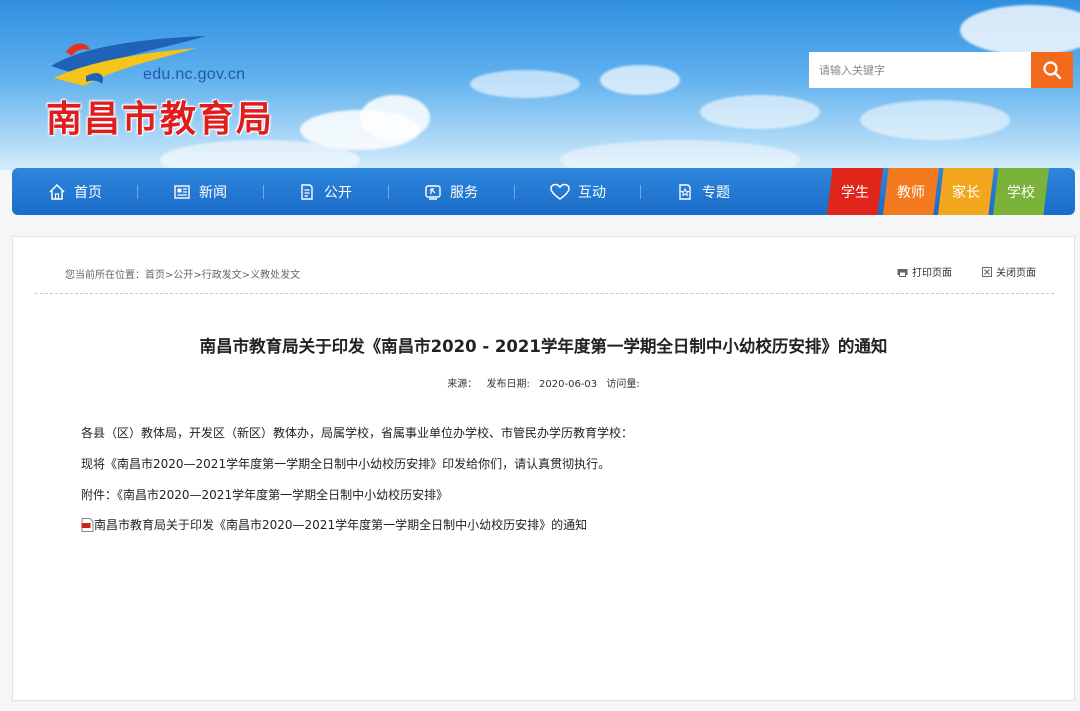 This screenshot has width=1080, height=711. Describe the element at coordinates (592, 192) in the screenshot. I see `nav-label-interact: 互动` at that location.